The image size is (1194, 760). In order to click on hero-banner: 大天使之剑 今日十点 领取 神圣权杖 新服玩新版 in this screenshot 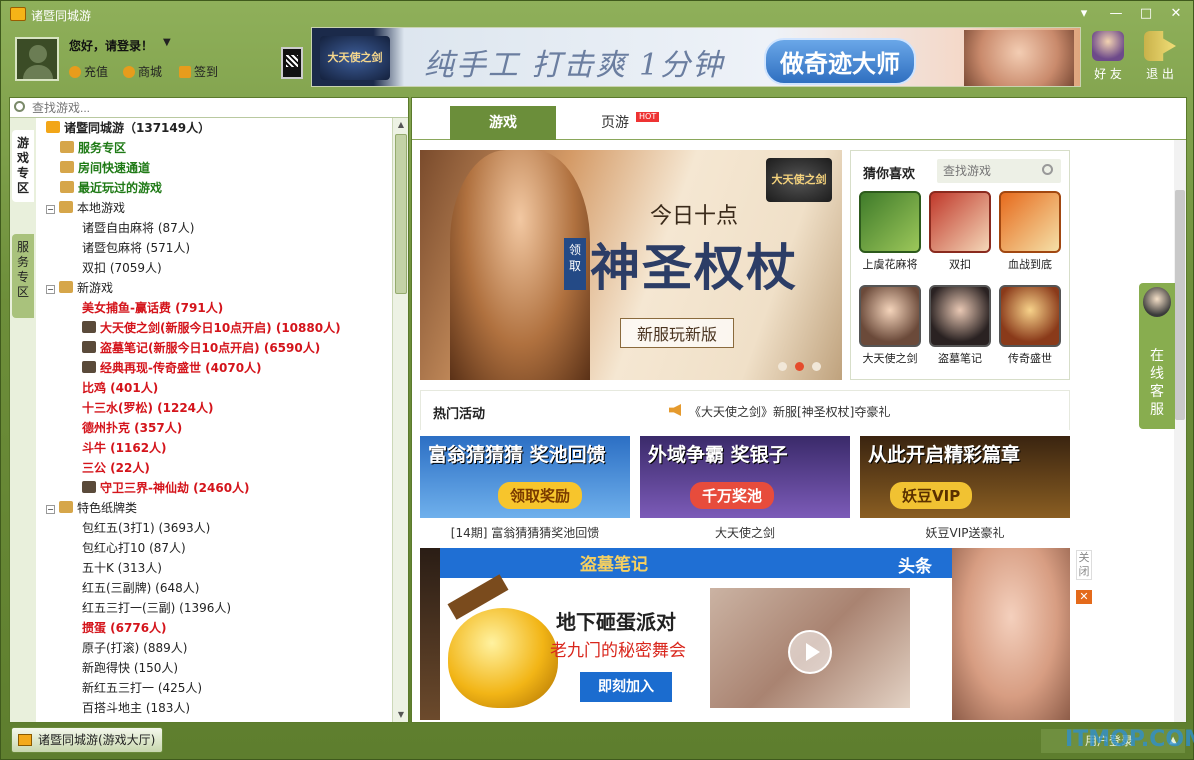, I will do `click(631, 265)`.